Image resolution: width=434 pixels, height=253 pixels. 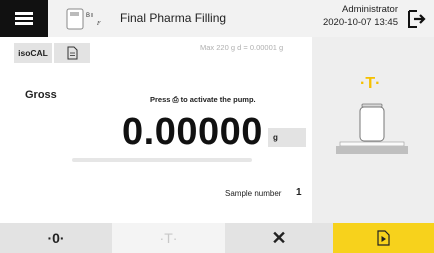 I want to click on document-icon, so click(x=72, y=53).